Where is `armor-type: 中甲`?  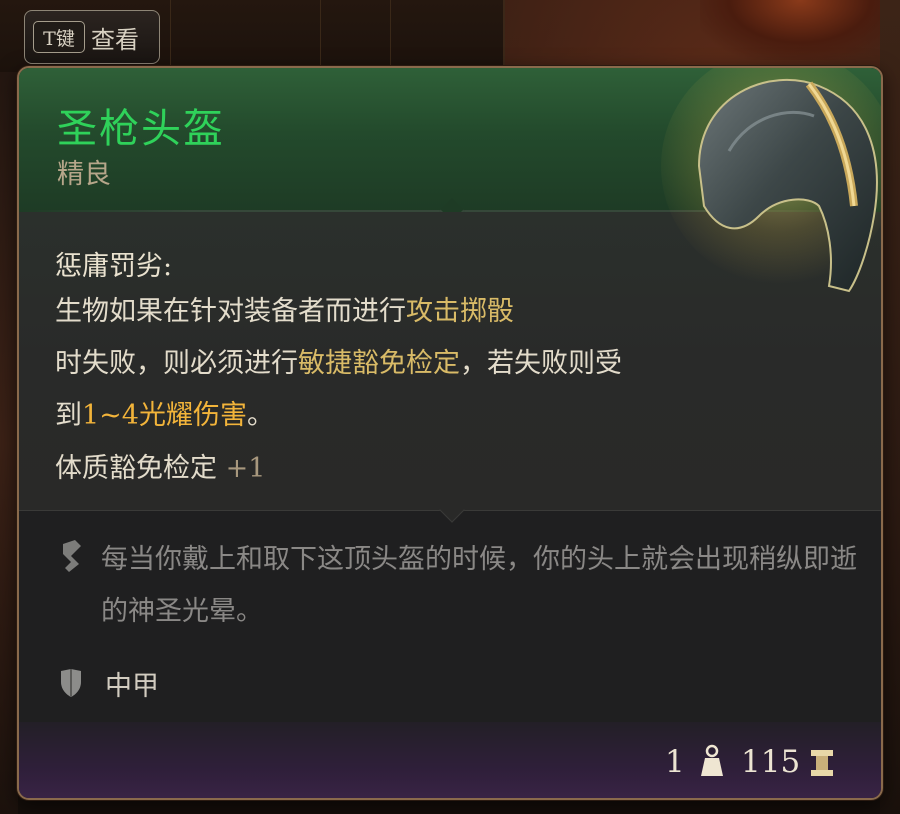 armor-type: 中甲 is located at coordinates (132, 686).